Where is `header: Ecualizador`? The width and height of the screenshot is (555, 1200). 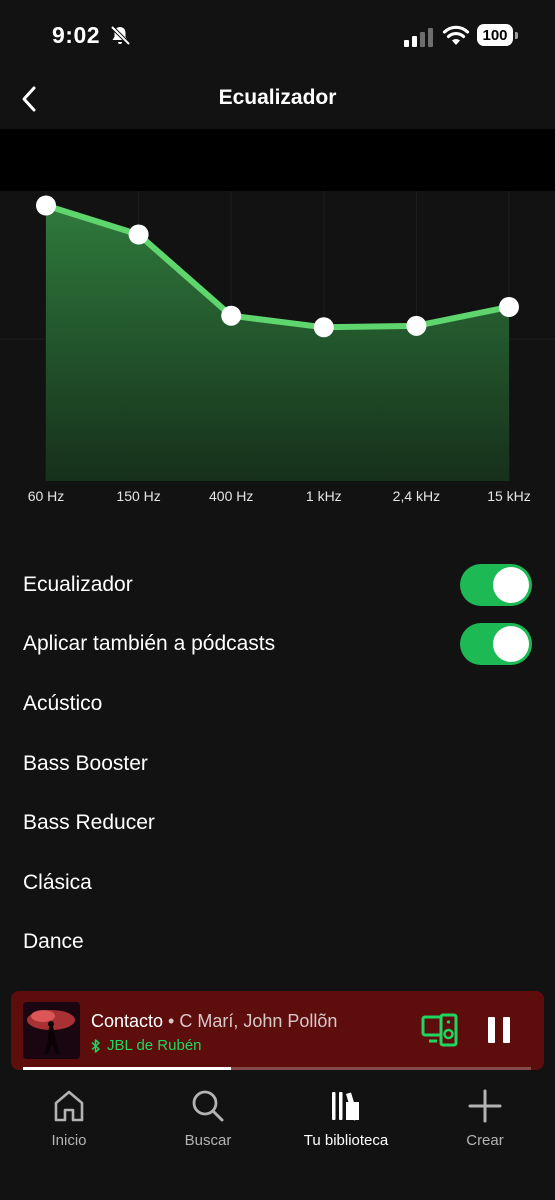
header: Ecualizador is located at coordinates (277, 99).